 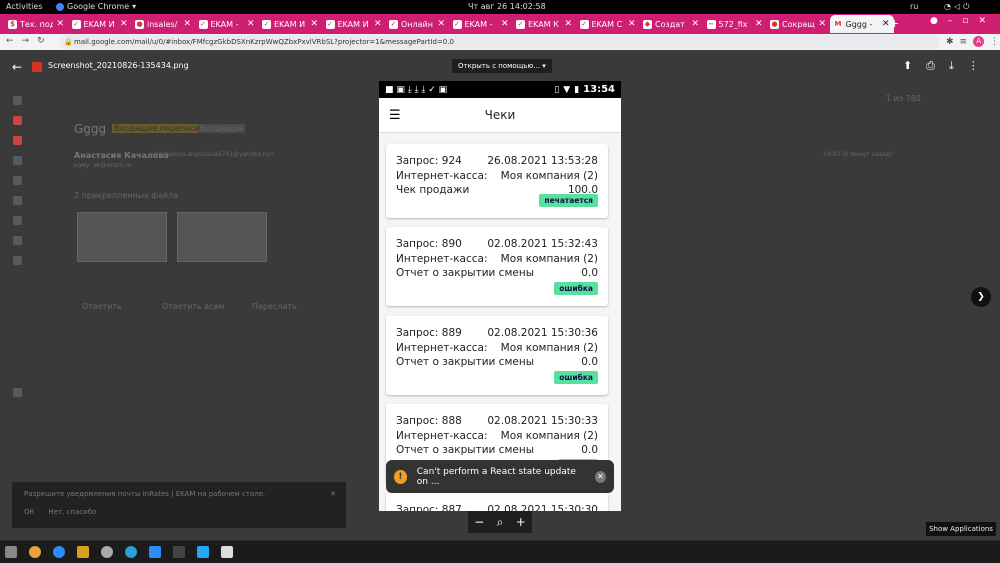 What do you see at coordinates (600, 476) in the screenshot?
I see `close-toast-icon: ✕` at bounding box center [600, 476].